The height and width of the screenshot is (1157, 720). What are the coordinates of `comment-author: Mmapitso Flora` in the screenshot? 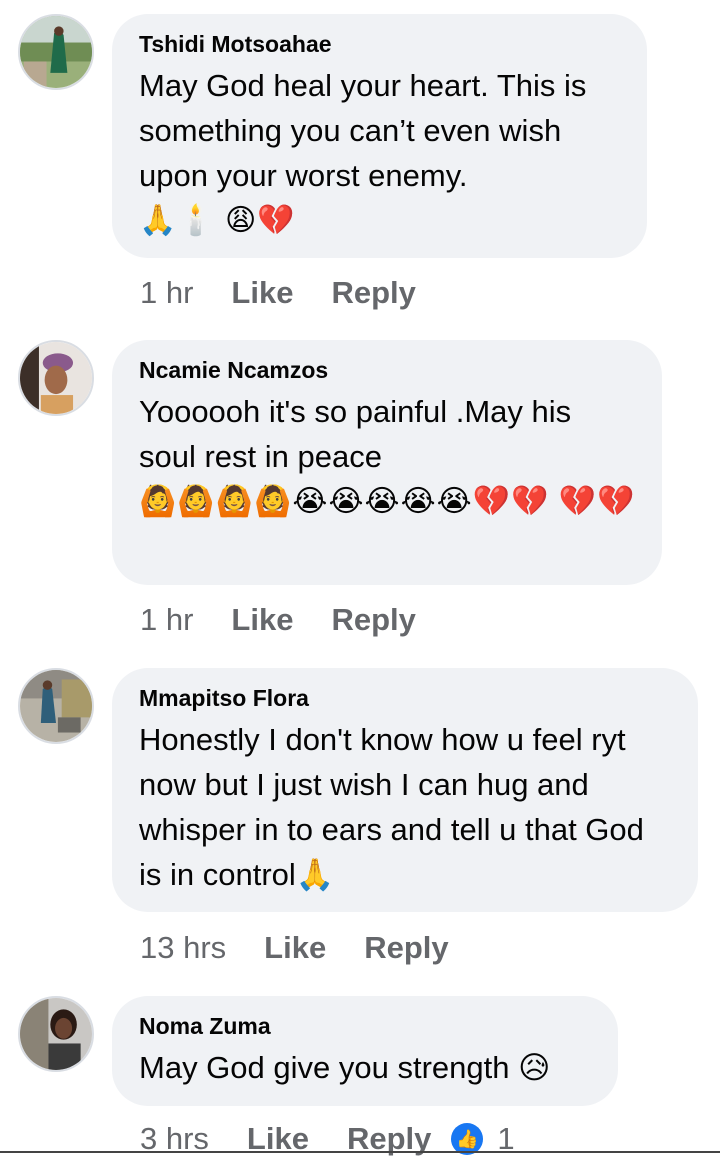 It's located at (405, 698).